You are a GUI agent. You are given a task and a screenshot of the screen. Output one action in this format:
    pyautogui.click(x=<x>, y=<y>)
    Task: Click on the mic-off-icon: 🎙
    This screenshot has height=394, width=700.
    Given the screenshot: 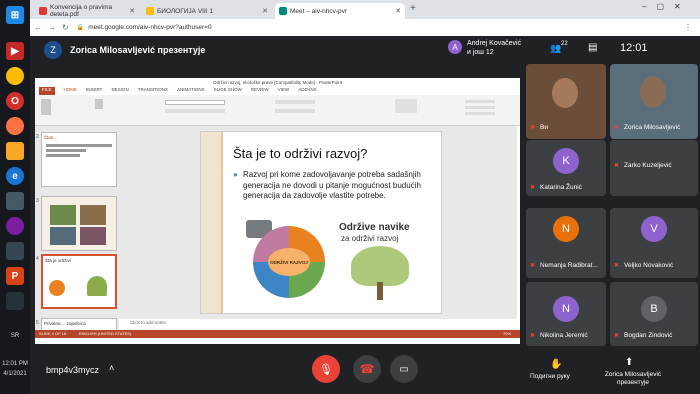 What is the action you would take?
    pyautogui.click(x=326, y=369)
    